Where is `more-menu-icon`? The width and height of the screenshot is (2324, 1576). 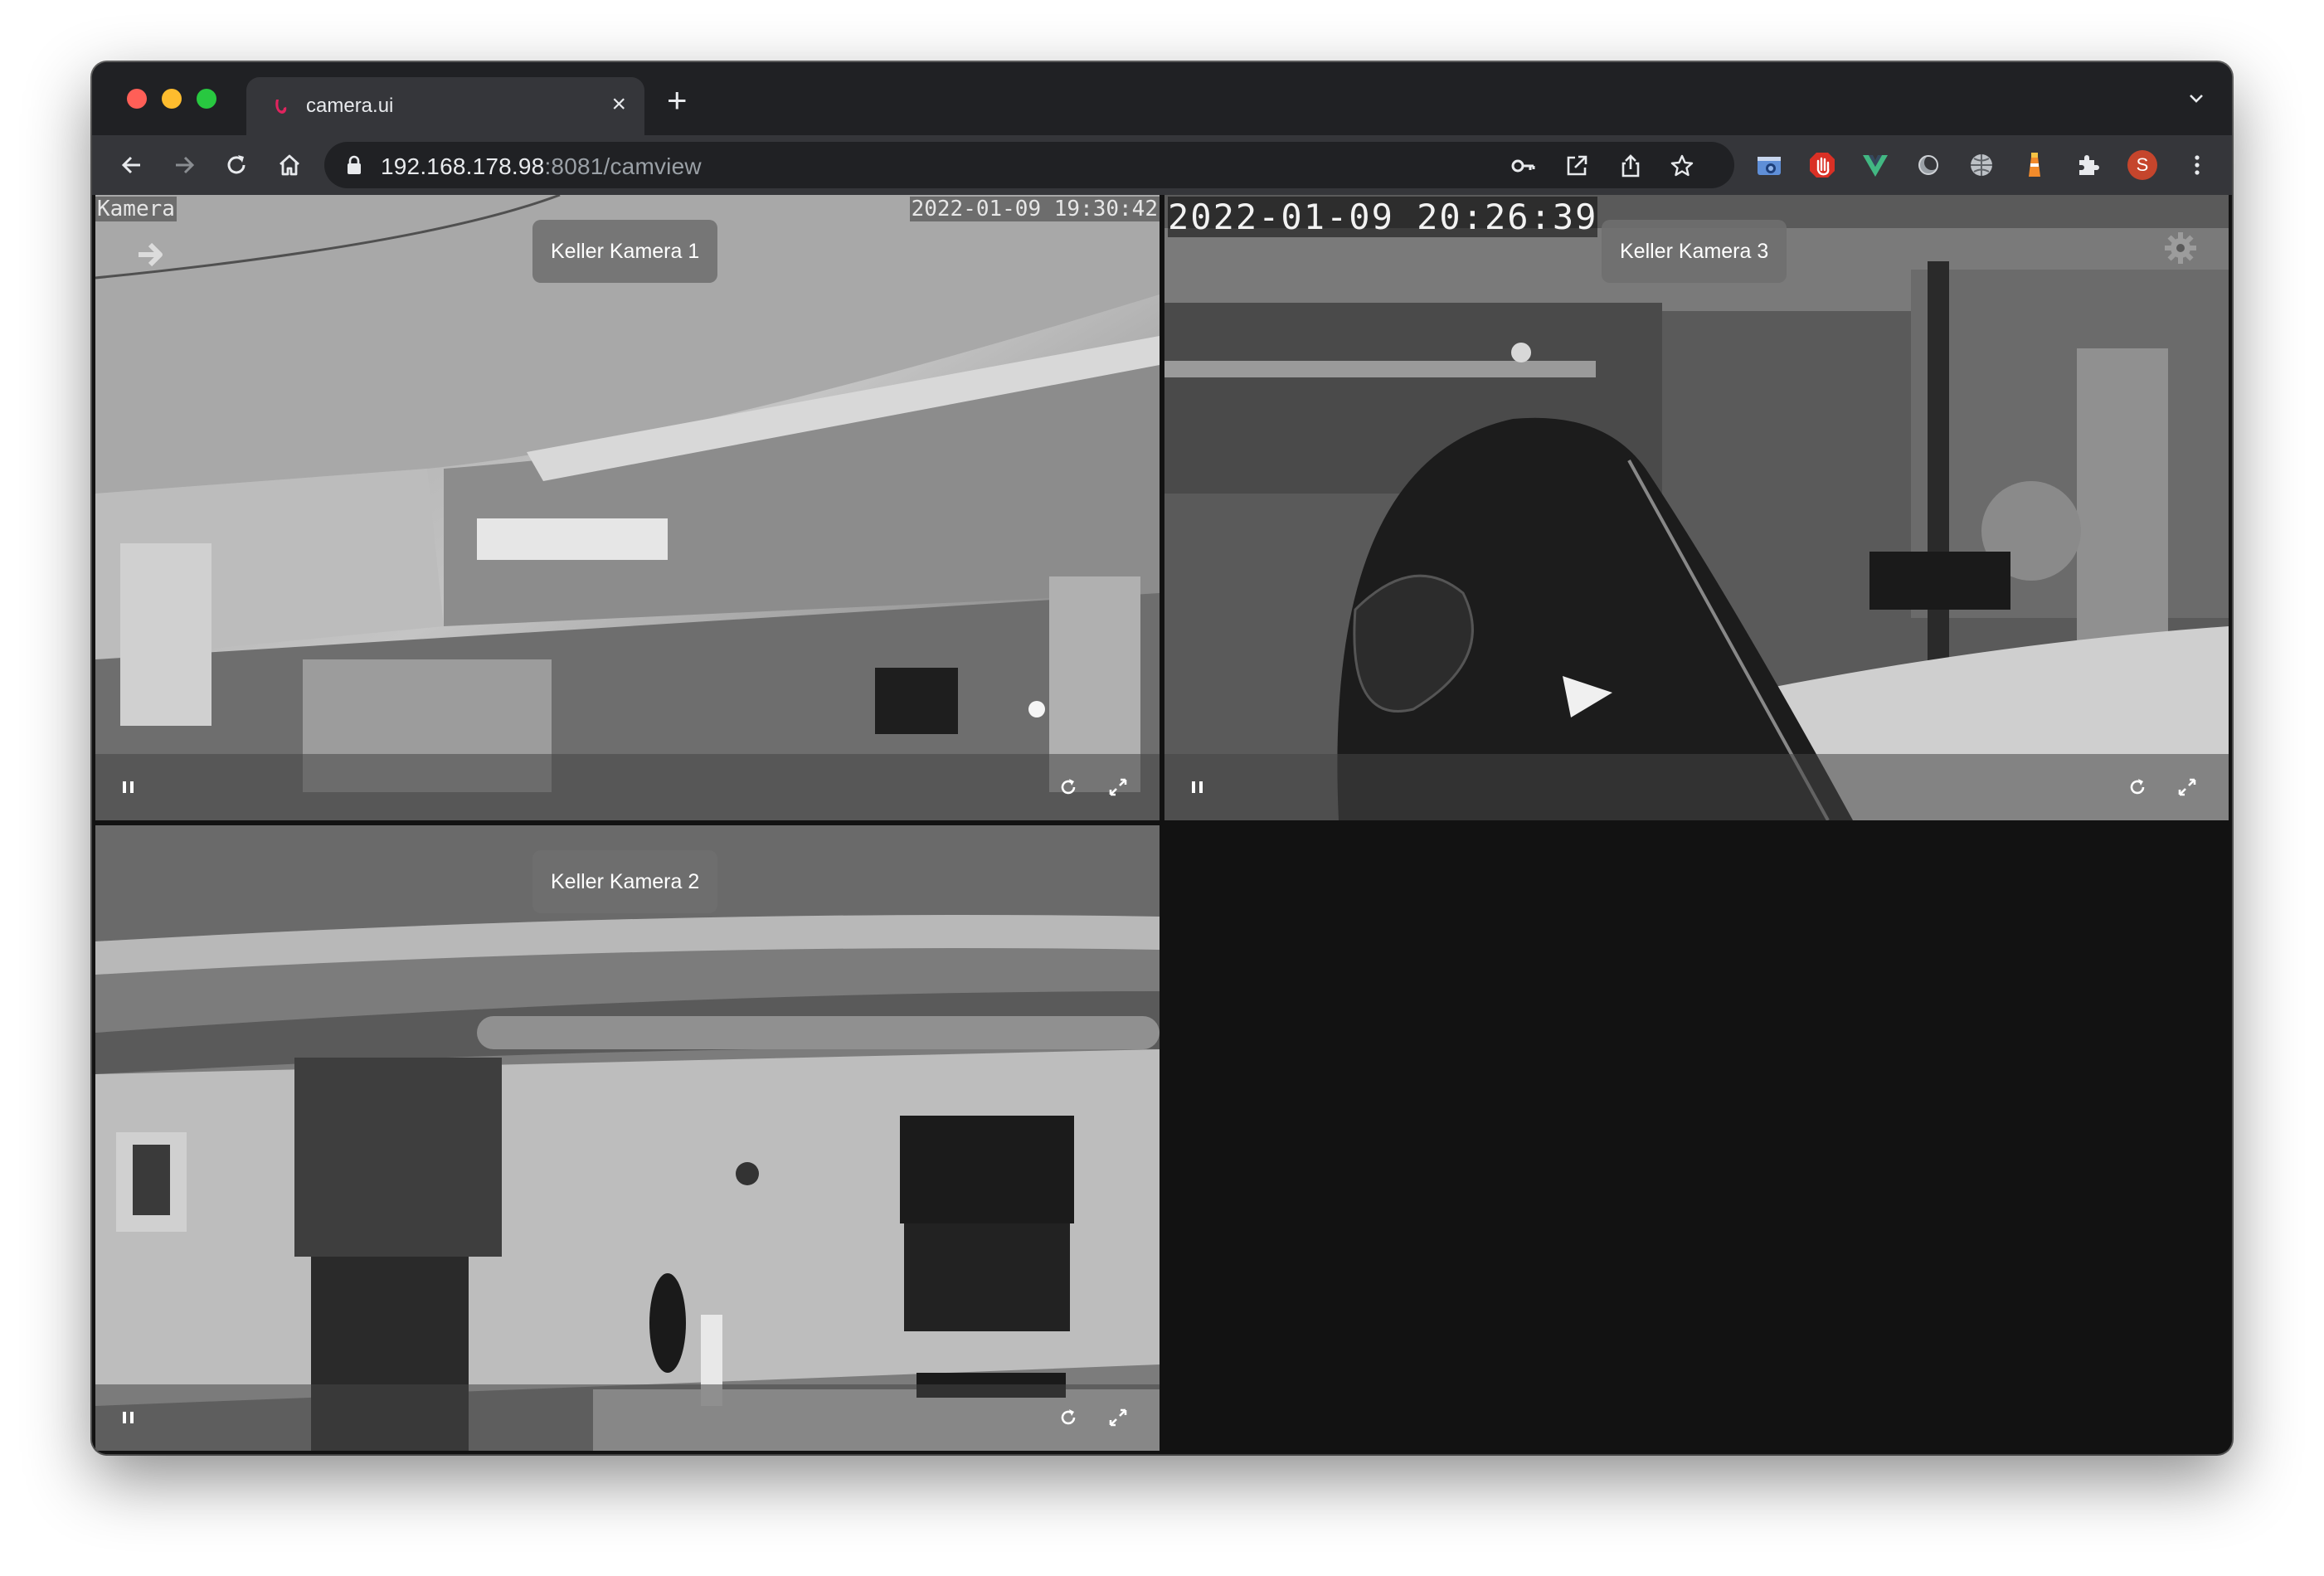
more-menu-icon is located at coordinates (2197, 165).